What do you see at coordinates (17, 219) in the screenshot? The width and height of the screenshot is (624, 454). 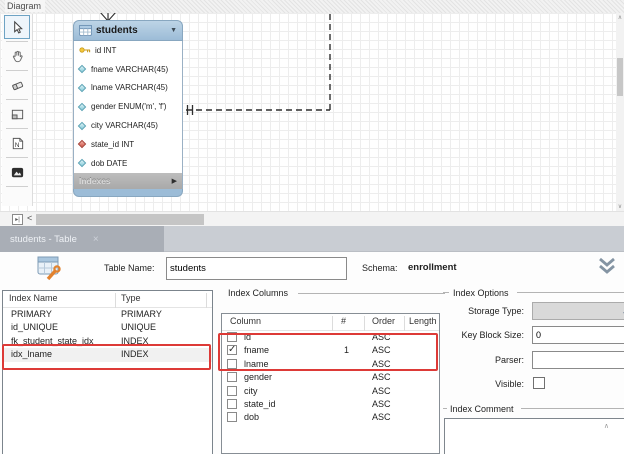 I see `navigator-toggle-icon: ▸|` at bounding box center [17, 219].